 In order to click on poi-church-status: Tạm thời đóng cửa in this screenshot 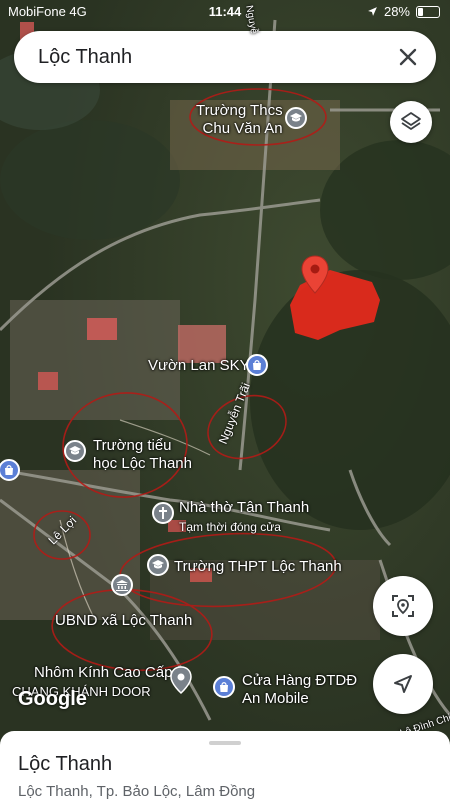, I will do `click(230, 527)`.